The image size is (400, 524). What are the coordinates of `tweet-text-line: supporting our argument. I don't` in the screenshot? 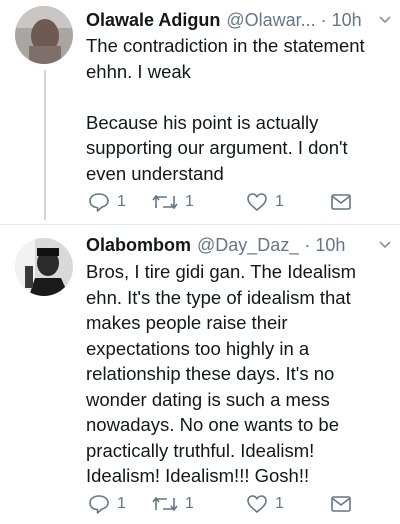 It's located at (217, 147).